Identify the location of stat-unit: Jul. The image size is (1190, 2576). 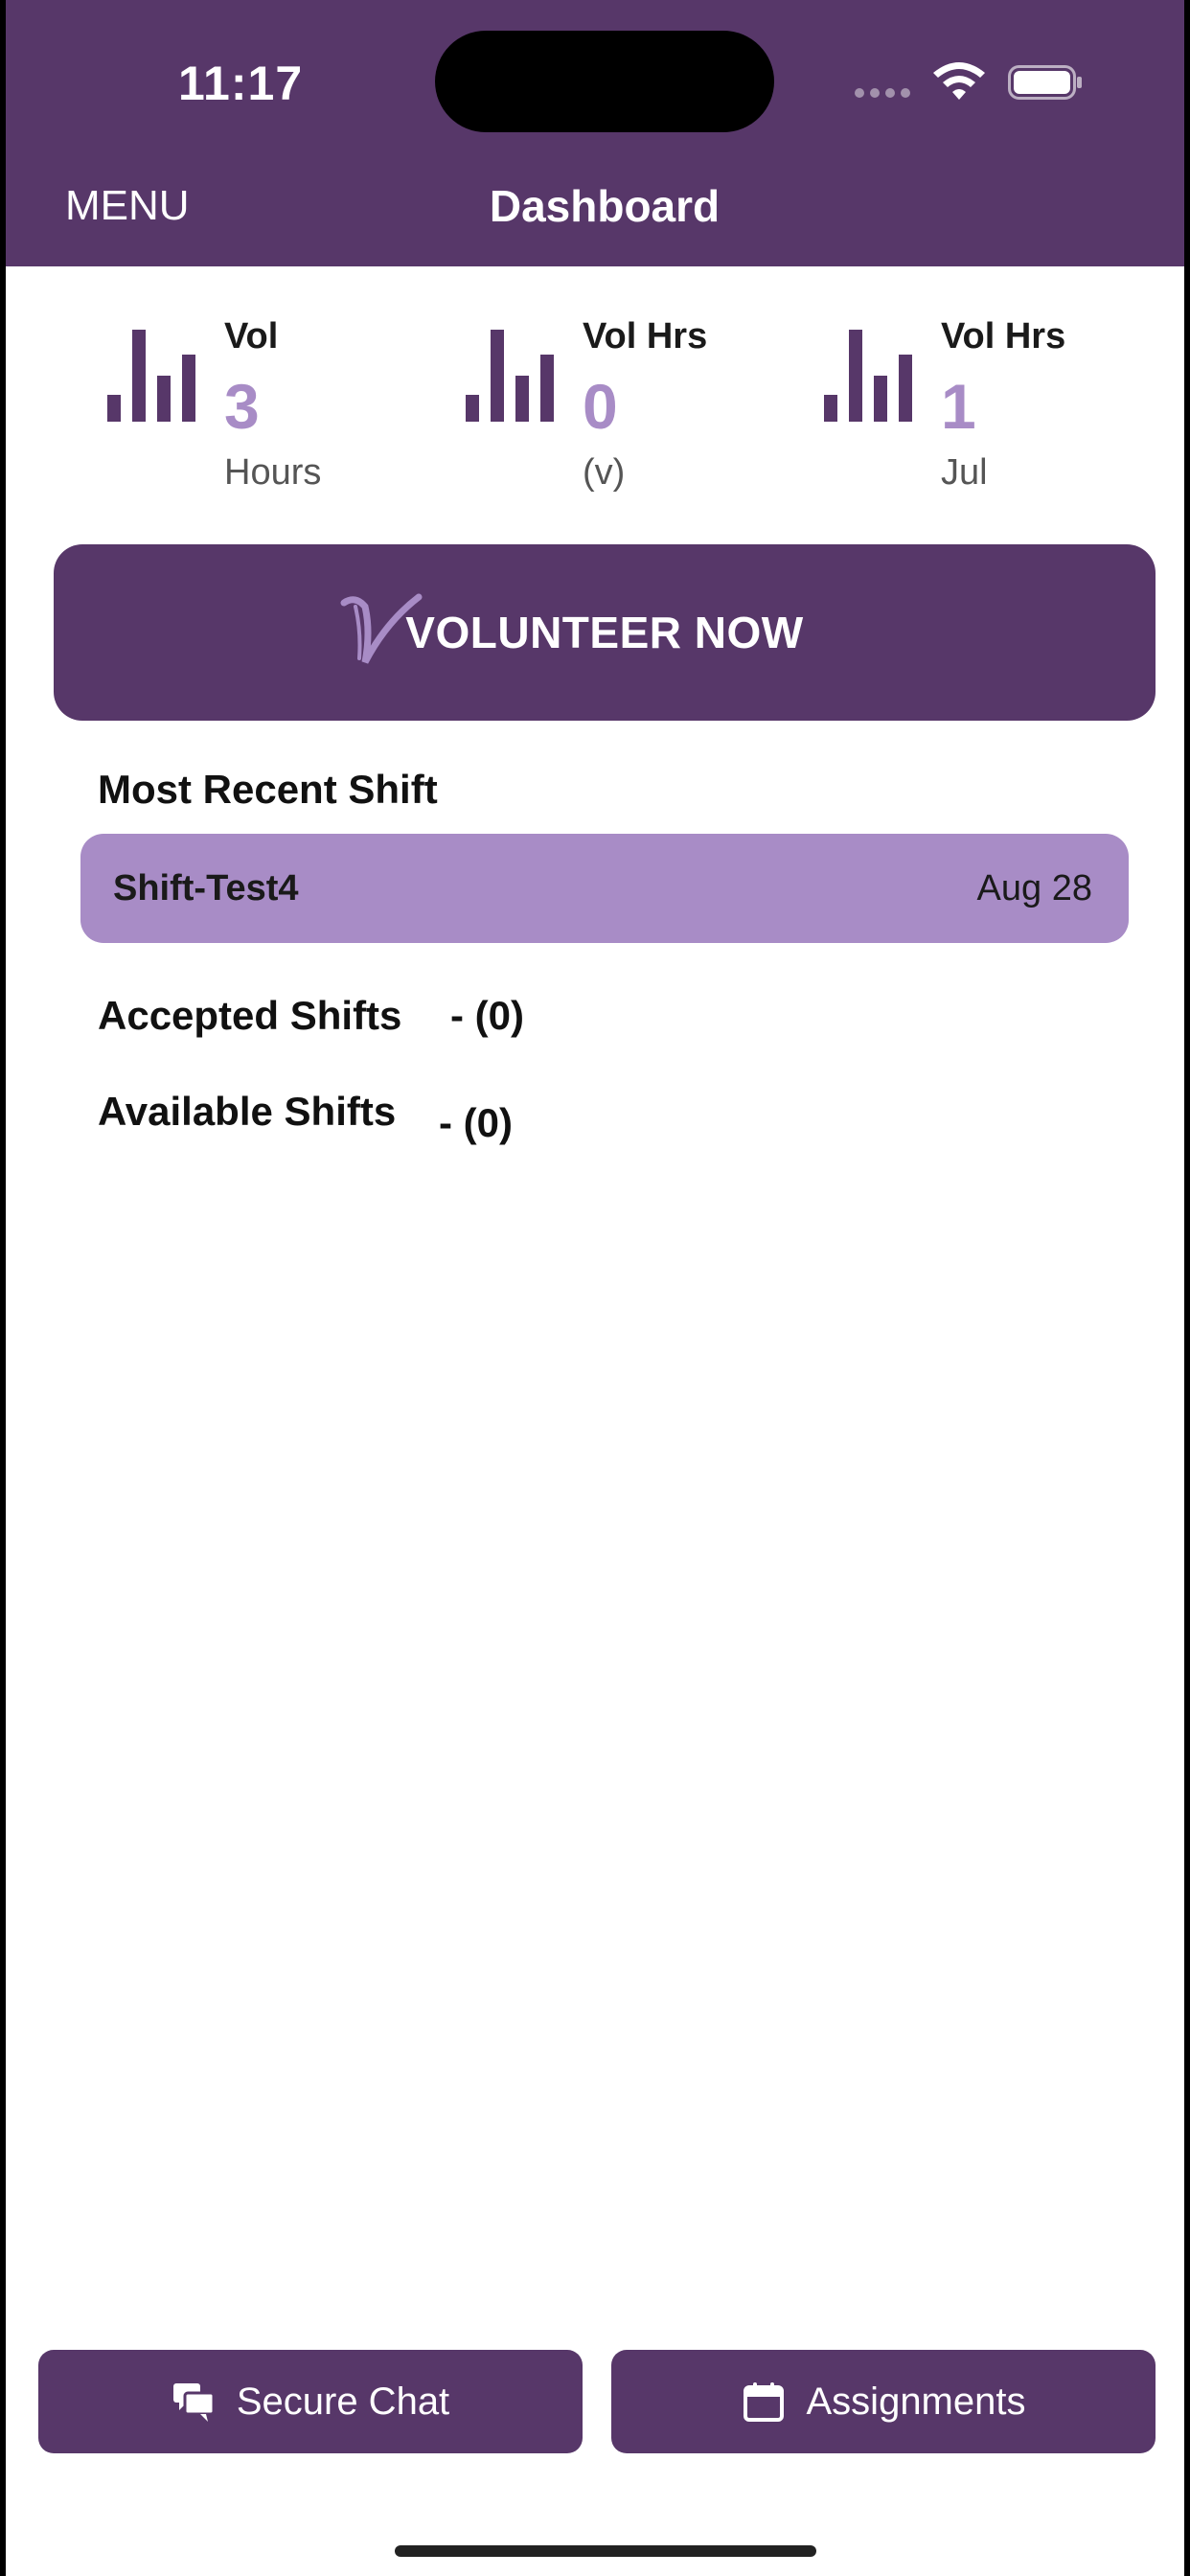
(965, 472).